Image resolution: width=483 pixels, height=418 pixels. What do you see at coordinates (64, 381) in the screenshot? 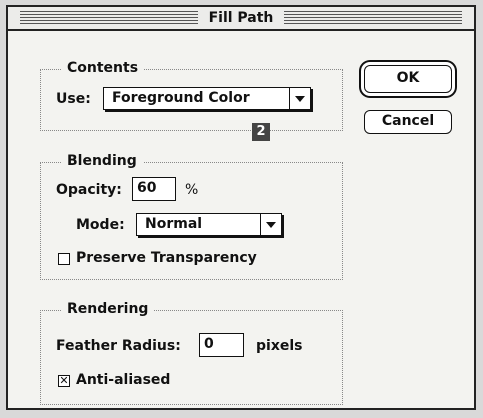
I see `anti-aliased-checkbox: ✕` at bounding box center [64, 381].